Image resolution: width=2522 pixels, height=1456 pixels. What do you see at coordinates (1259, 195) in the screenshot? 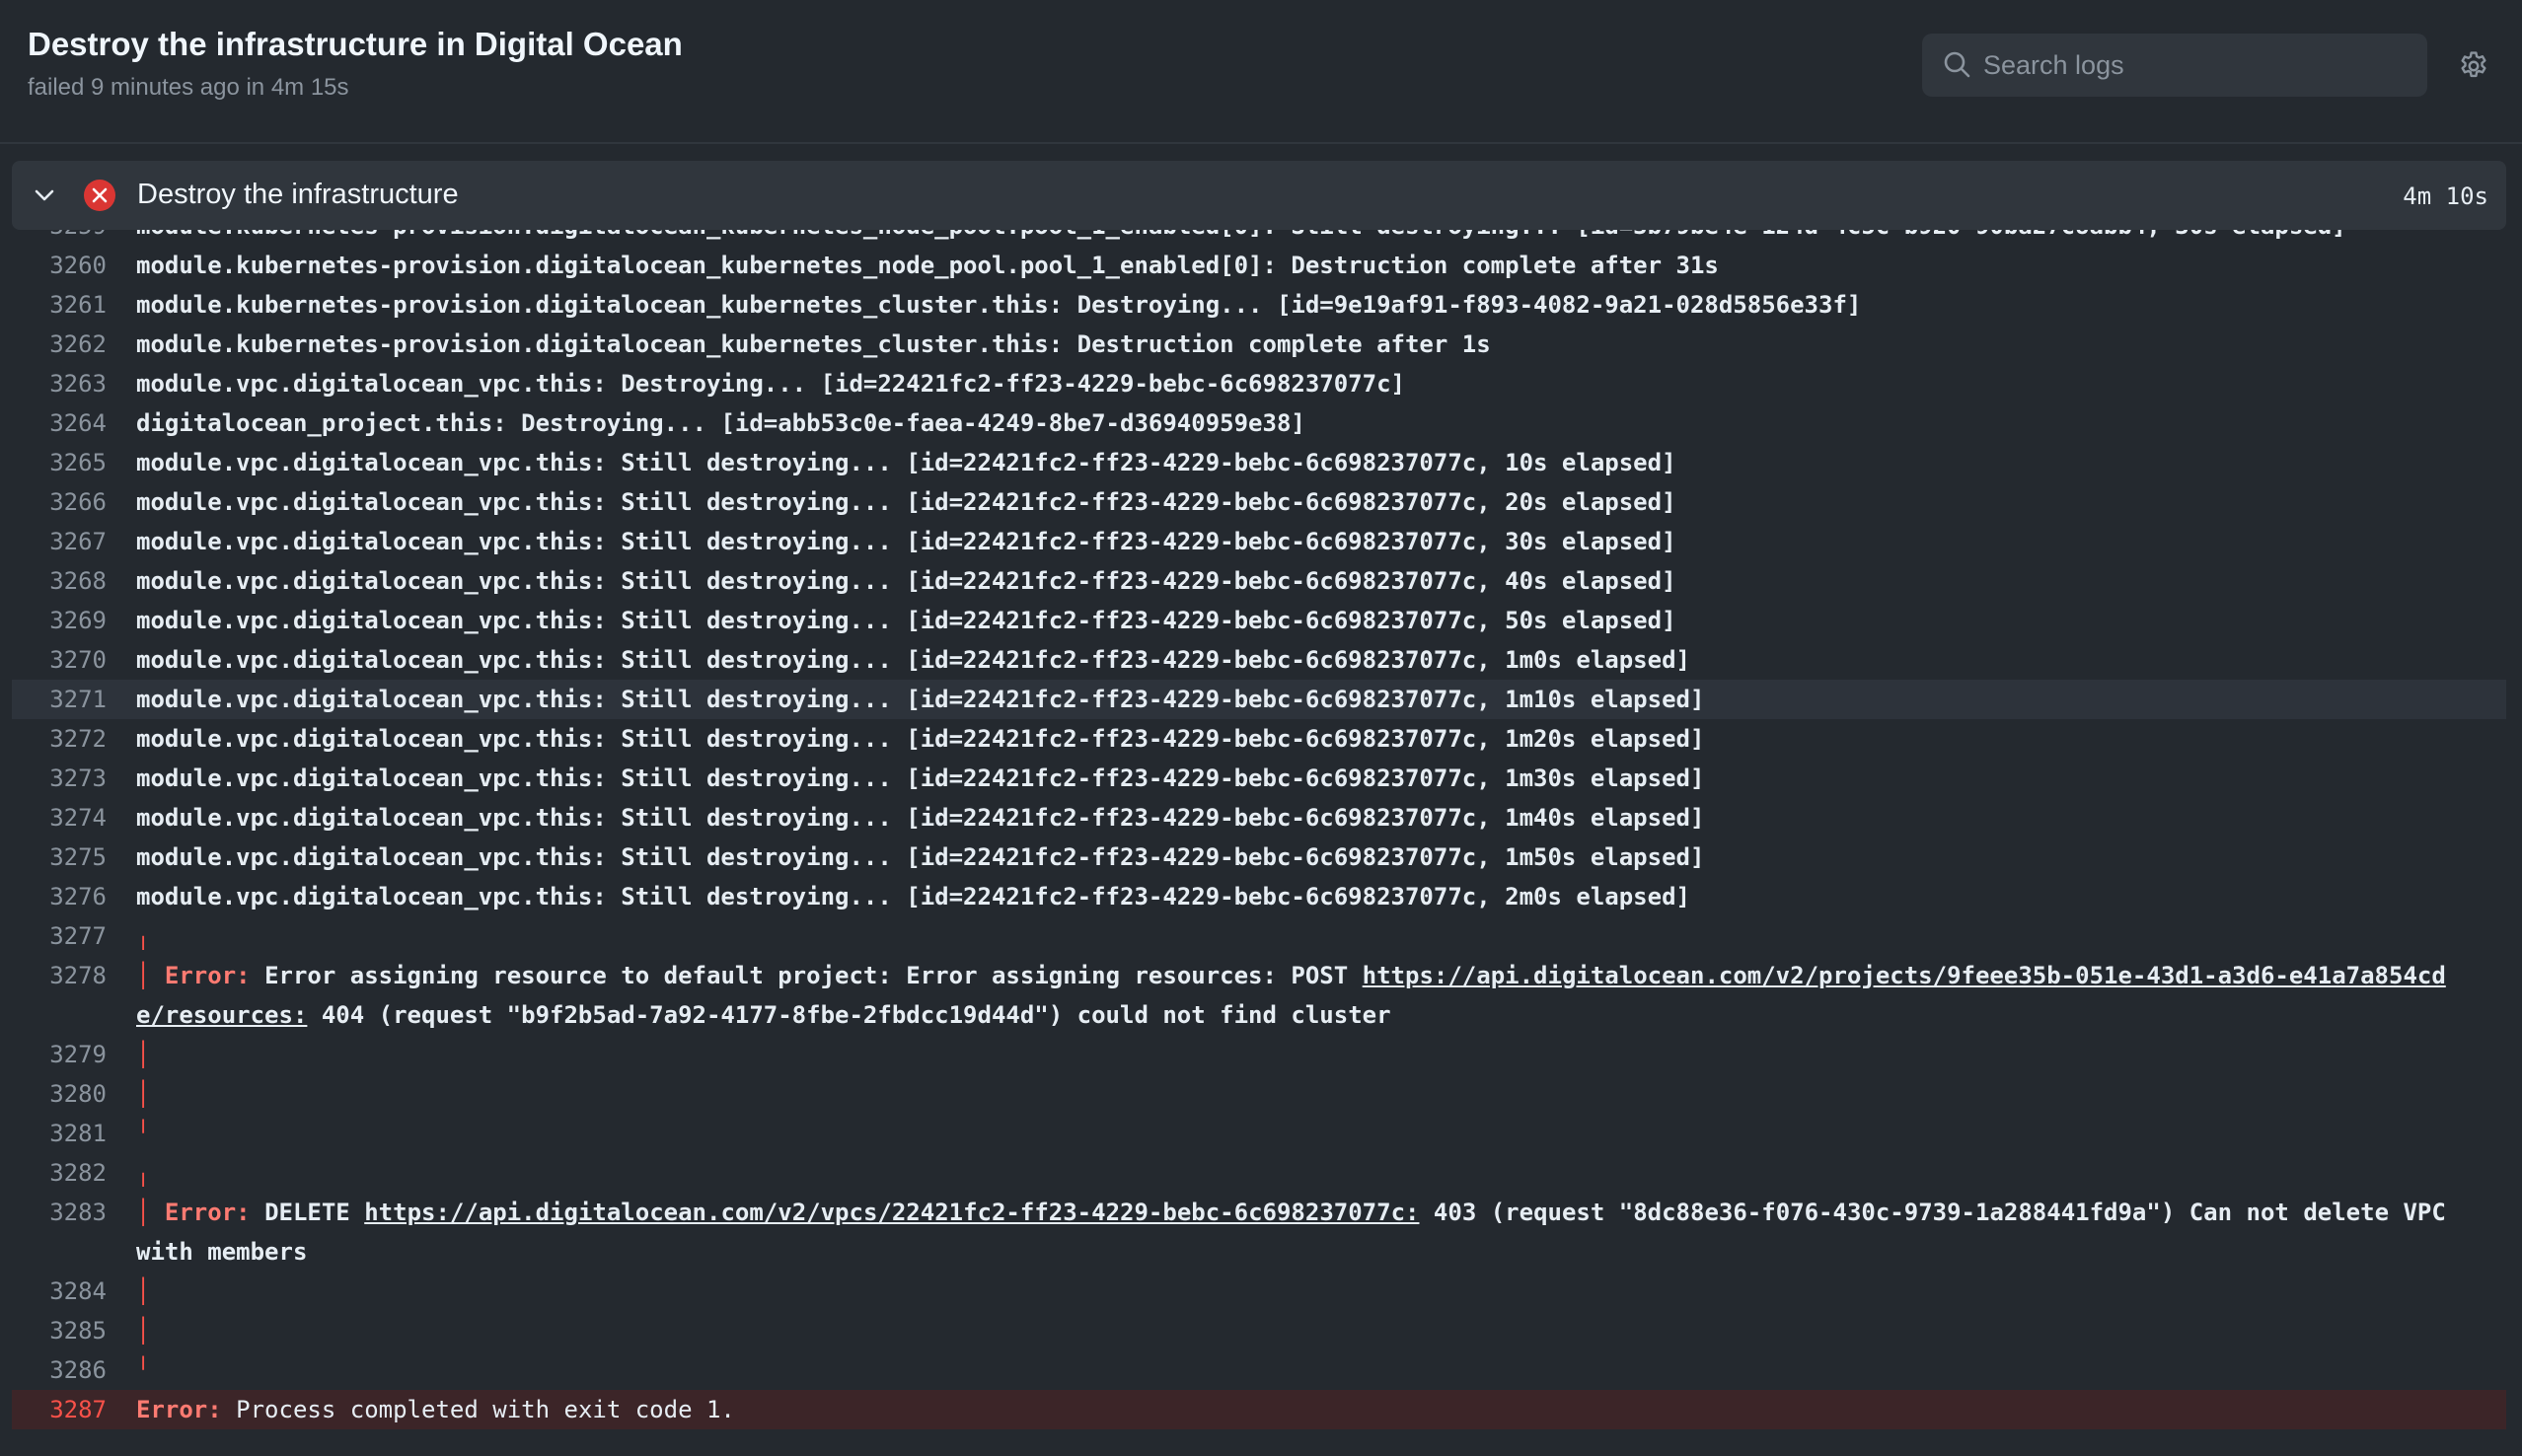
I see `step-header: Destroy the infrastructure 4m 10s` at bounding box center [1259, 195].